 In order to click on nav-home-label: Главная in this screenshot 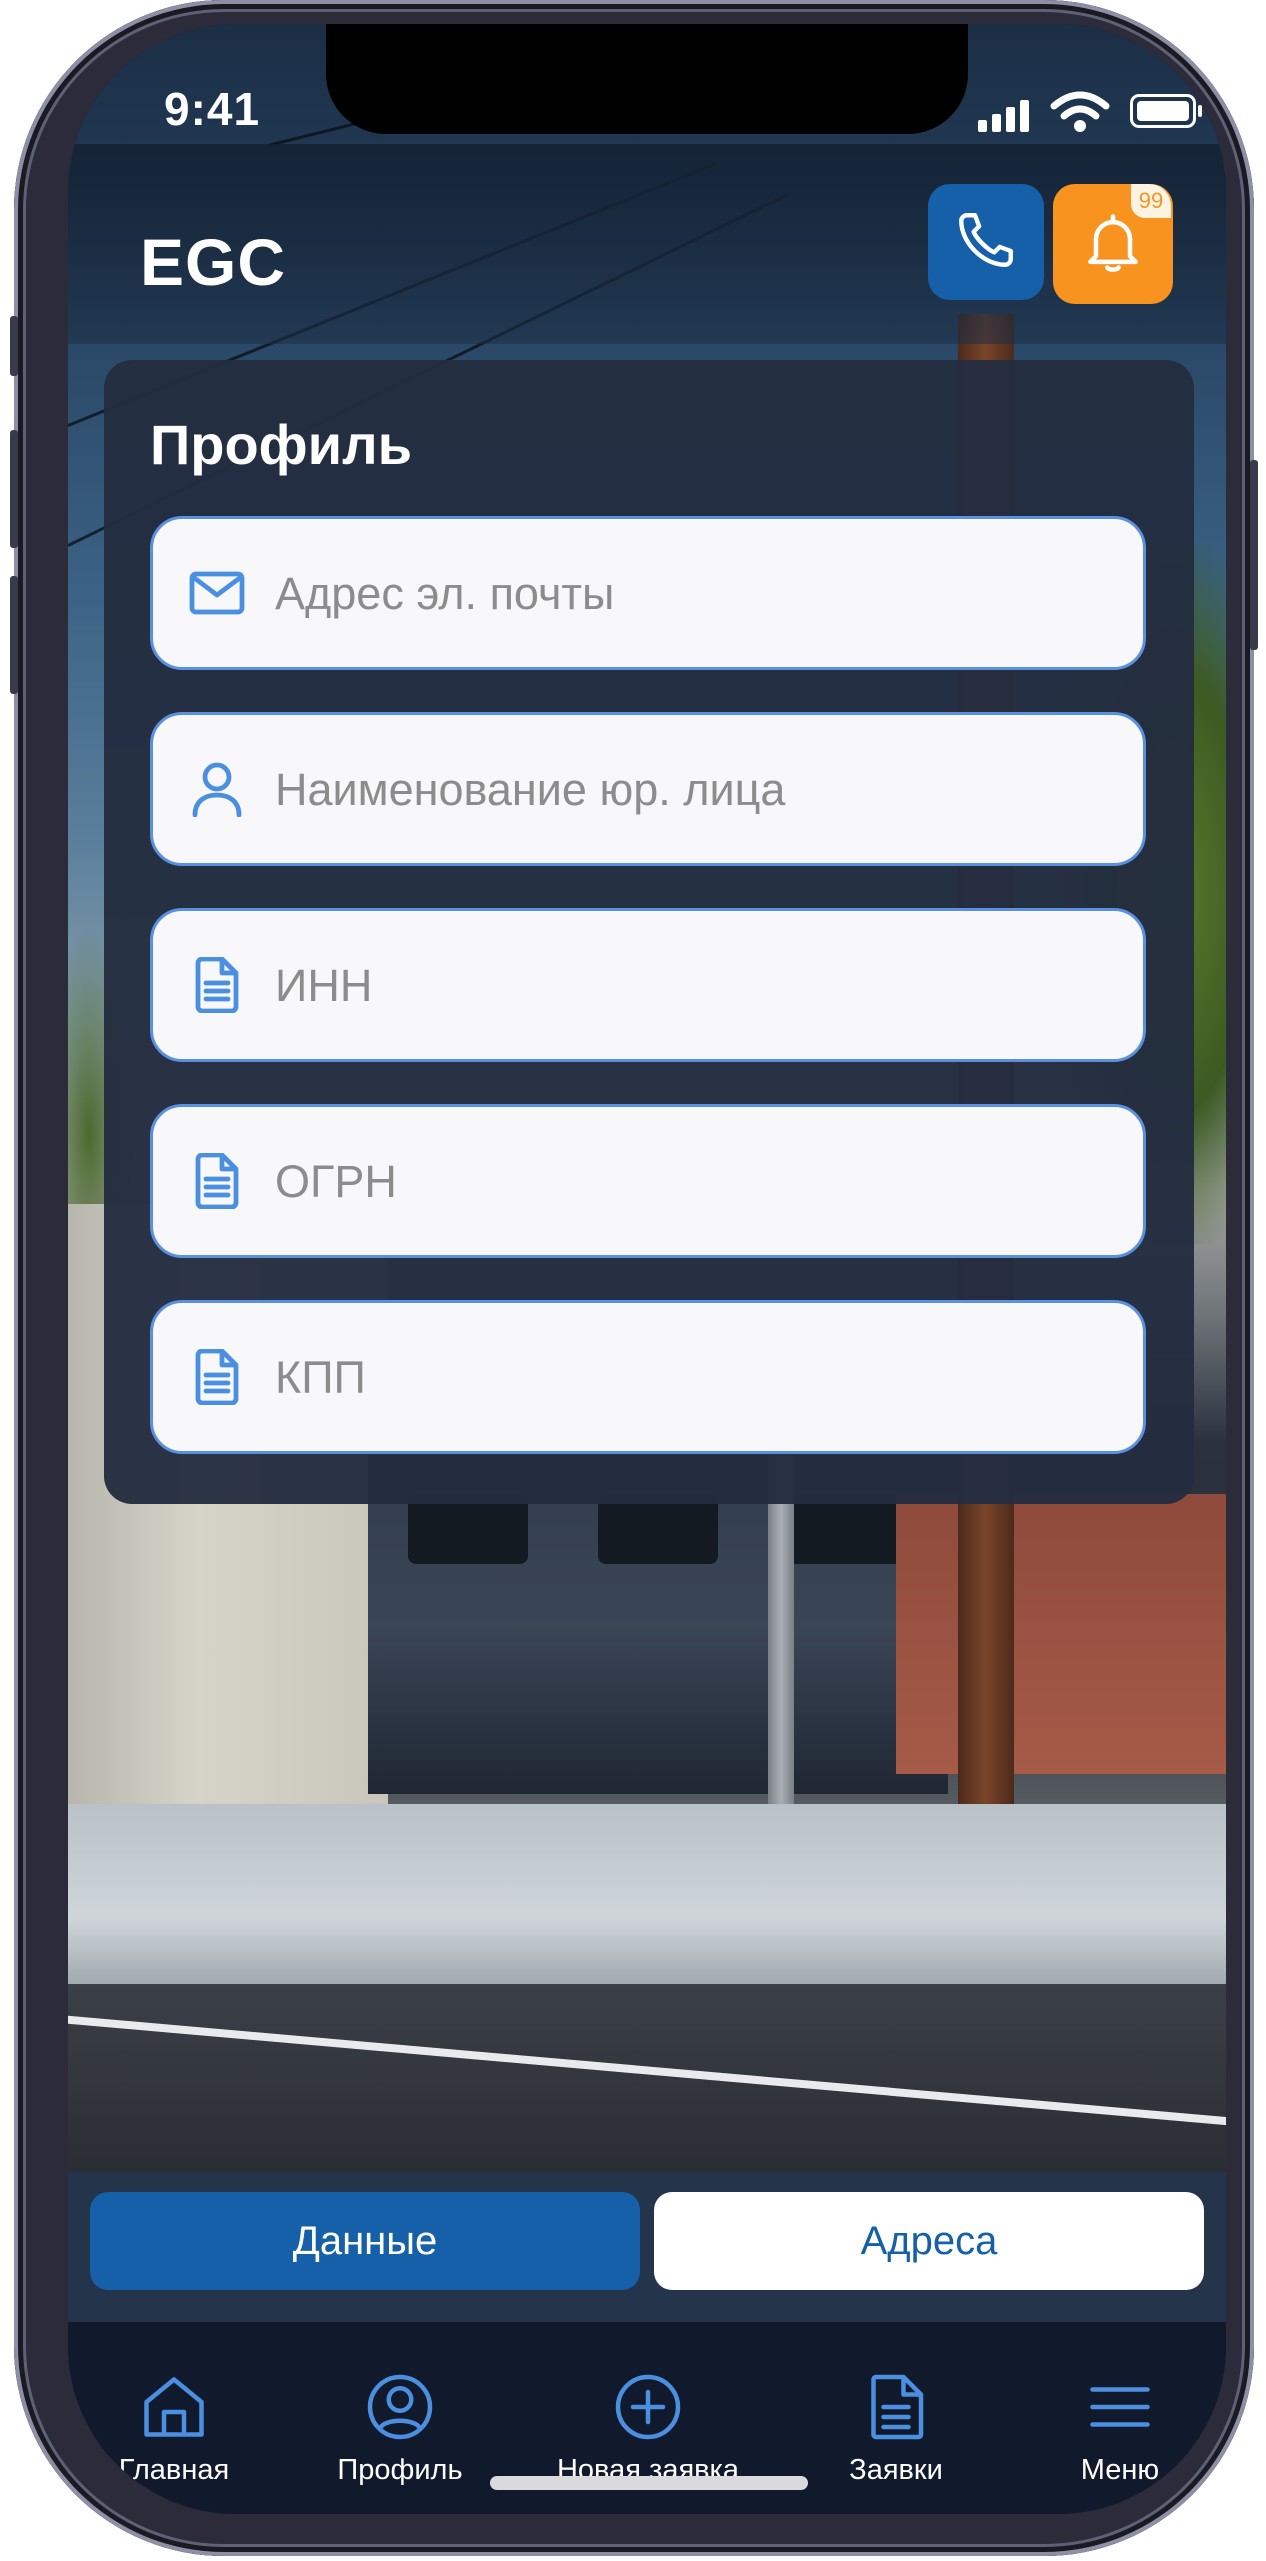, I will do `click(174, 2470)`.